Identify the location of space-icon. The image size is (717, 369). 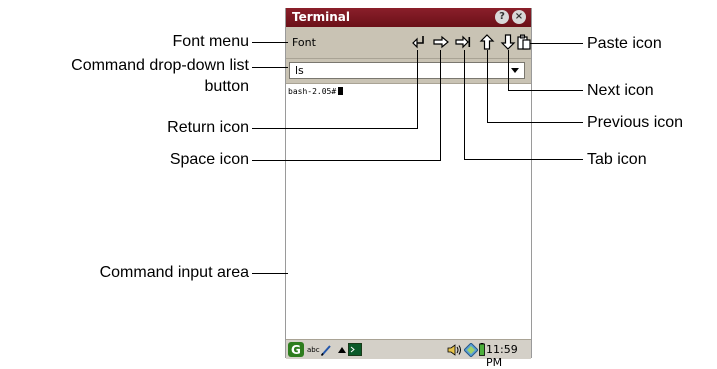
(441, 42).